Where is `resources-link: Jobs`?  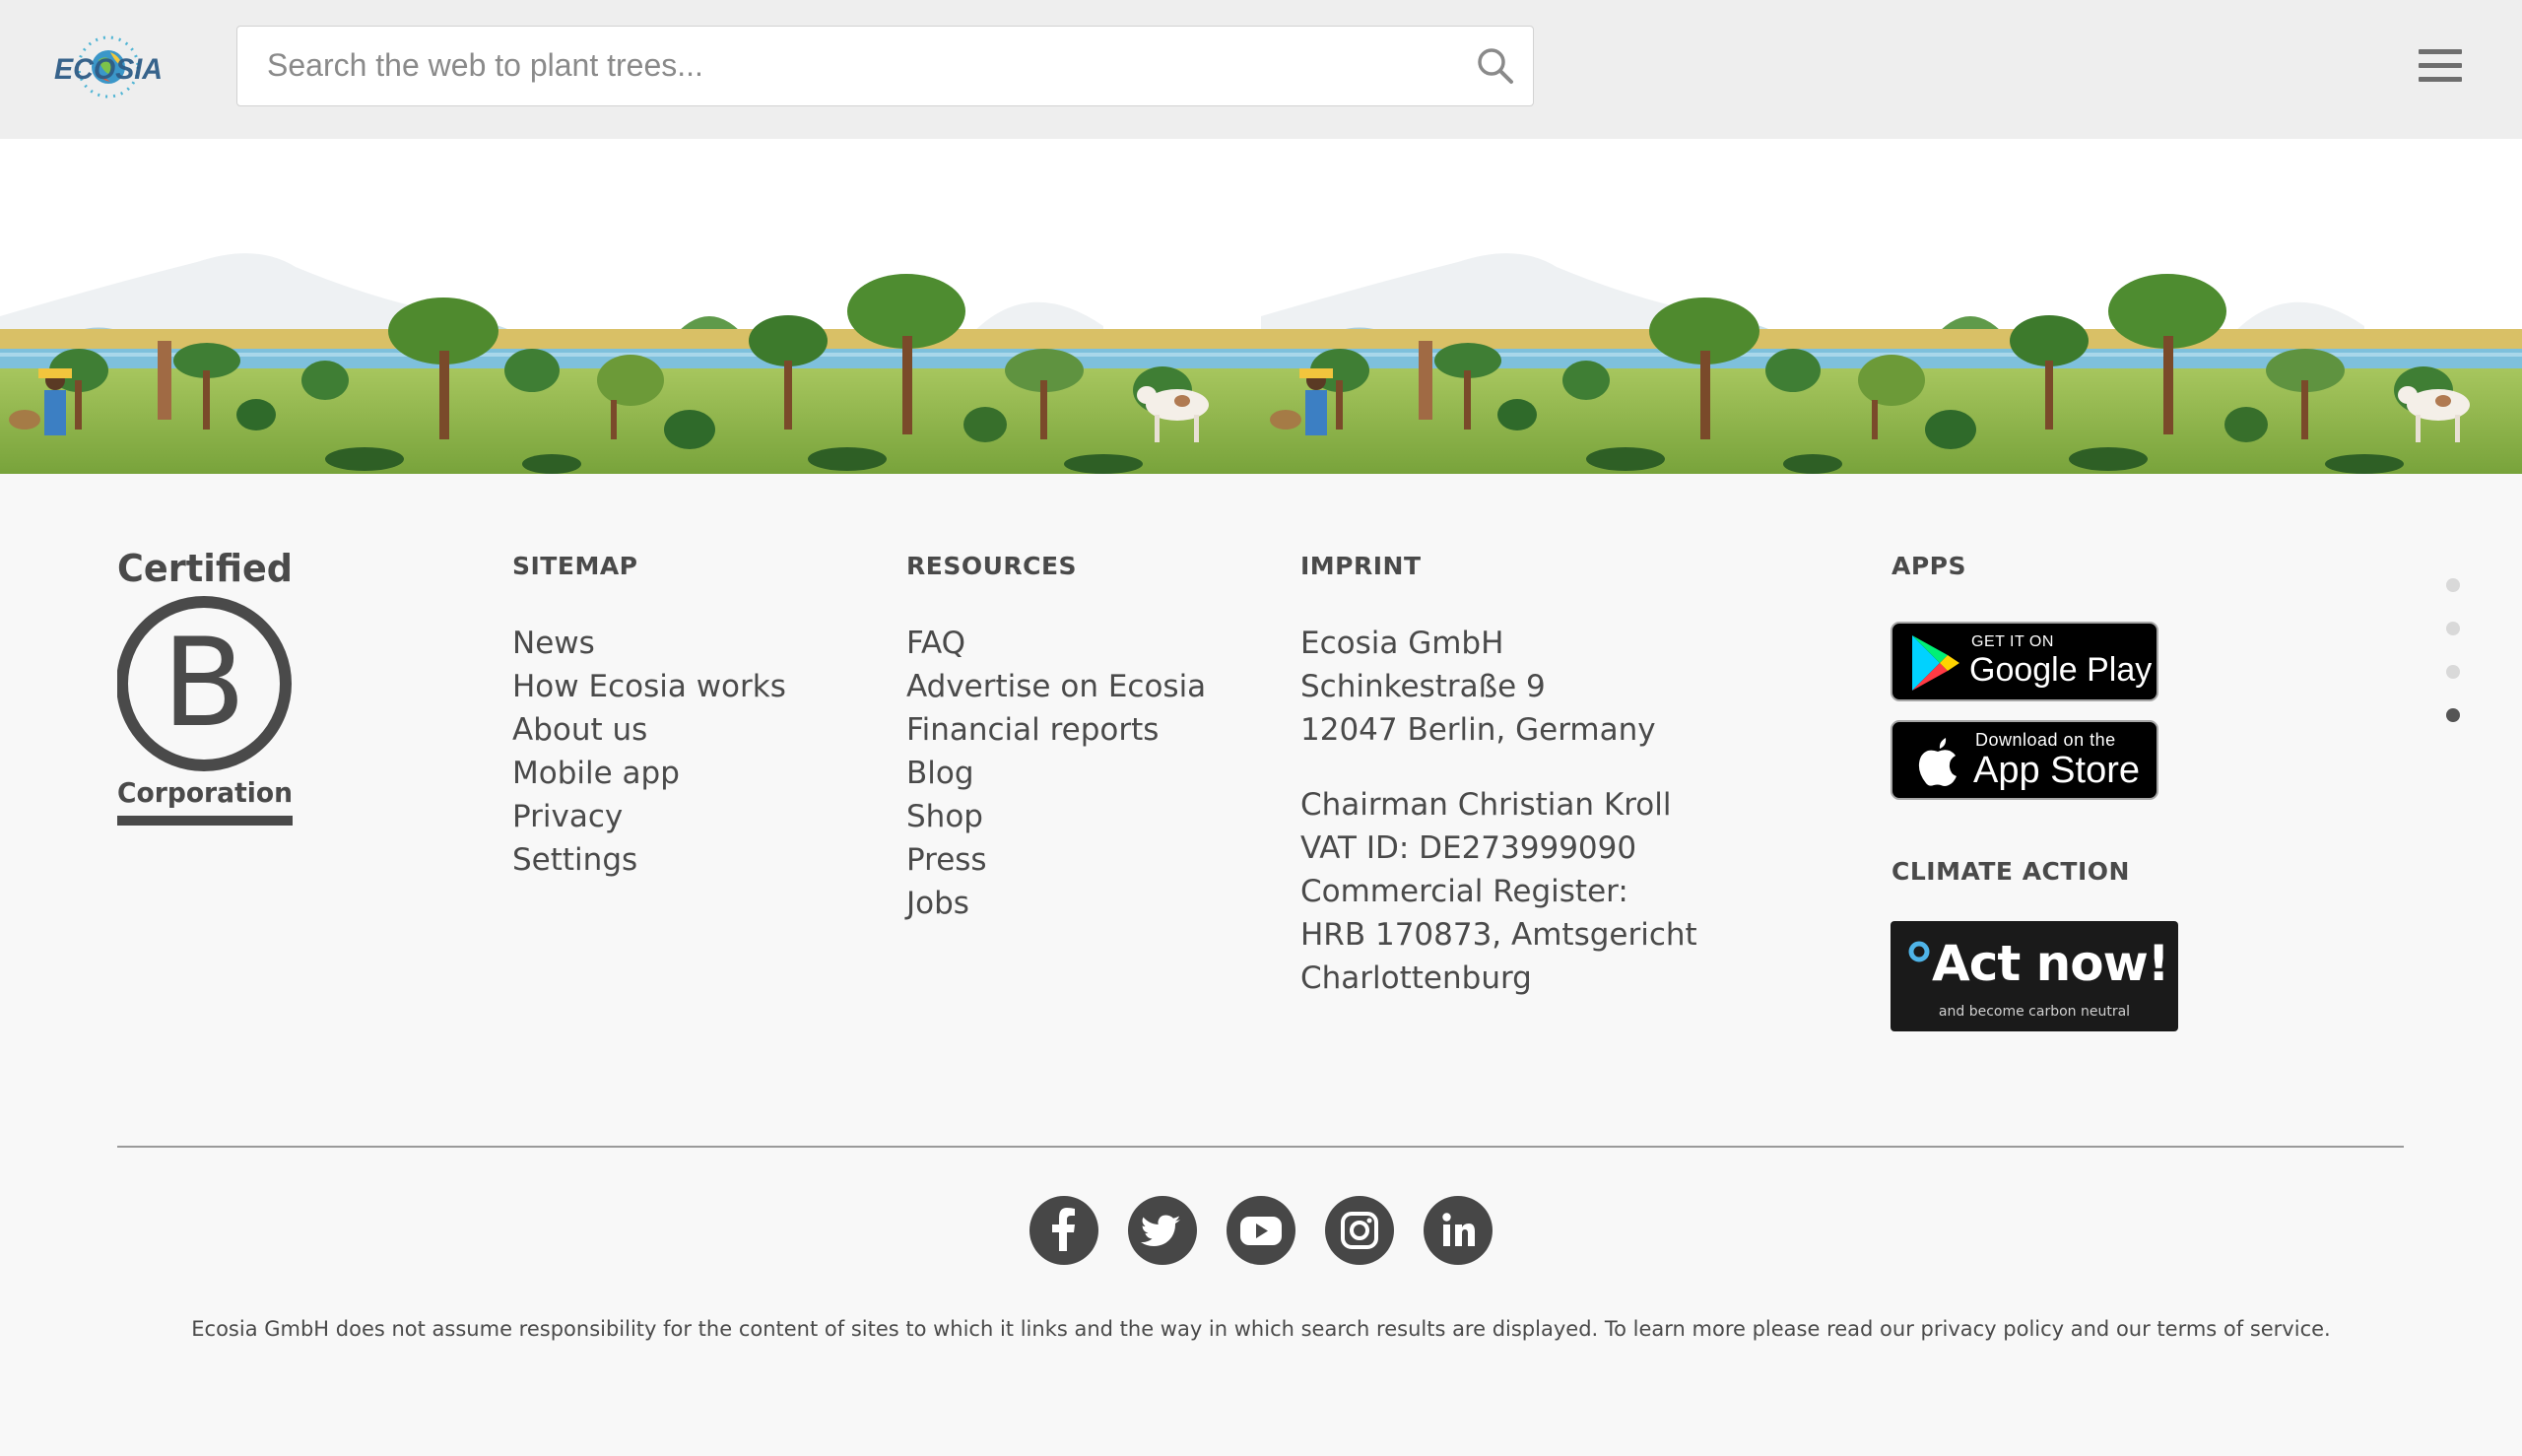
resources-link: Jobs is located at coordinates (937, 903).